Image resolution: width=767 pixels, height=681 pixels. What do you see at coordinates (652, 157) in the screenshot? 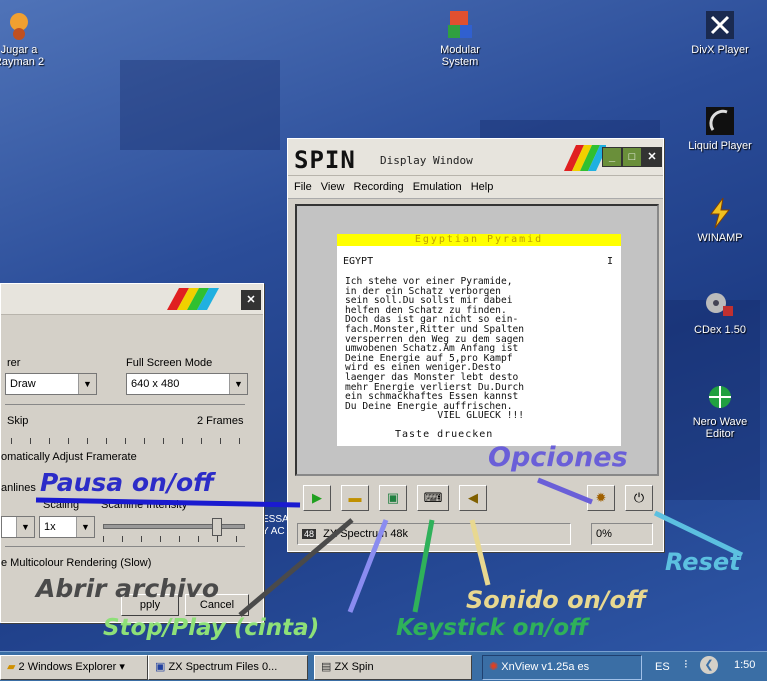
I see `close-button: ✕` at bounding box center [652, 157].